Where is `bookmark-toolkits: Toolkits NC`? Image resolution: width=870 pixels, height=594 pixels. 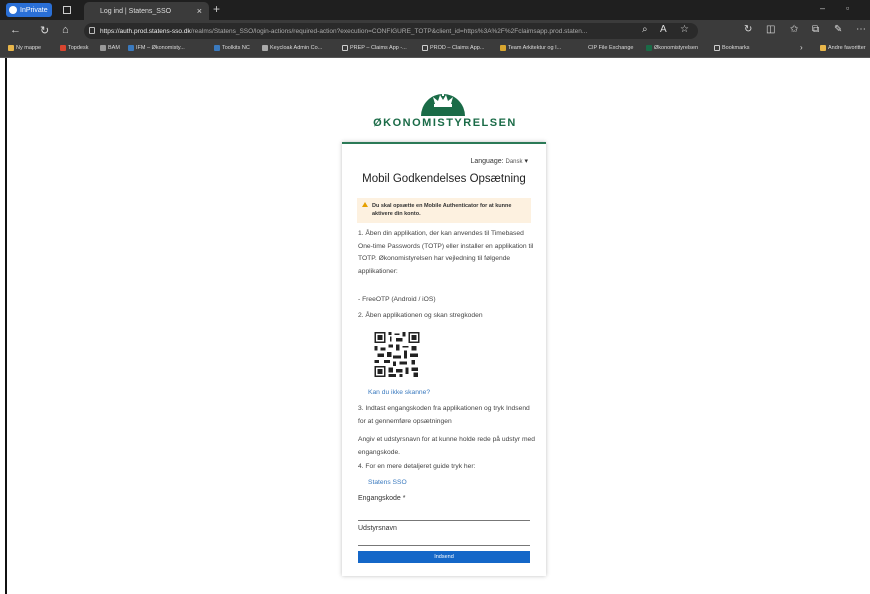 bookmark-toolkits: Toolkits NC is located at coordinates (232, 48).